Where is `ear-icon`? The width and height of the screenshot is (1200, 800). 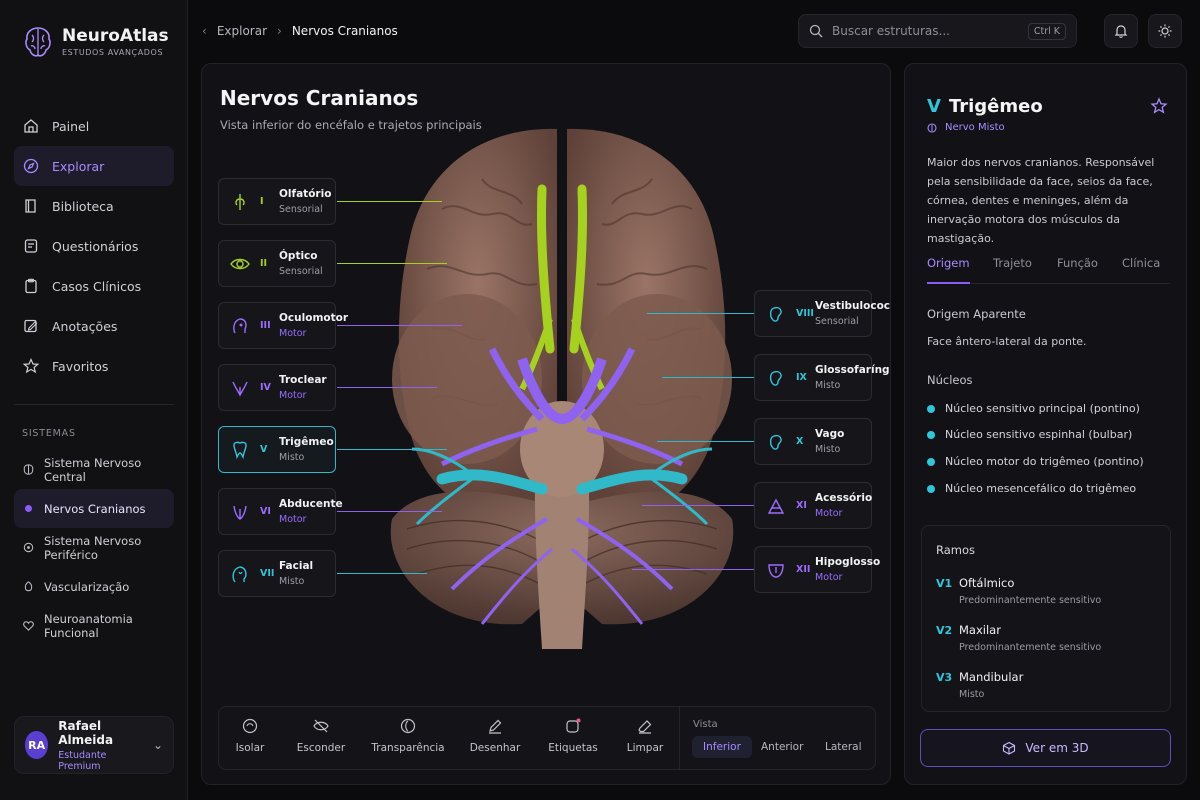 ear-icon is located at coordinates (775, 442).